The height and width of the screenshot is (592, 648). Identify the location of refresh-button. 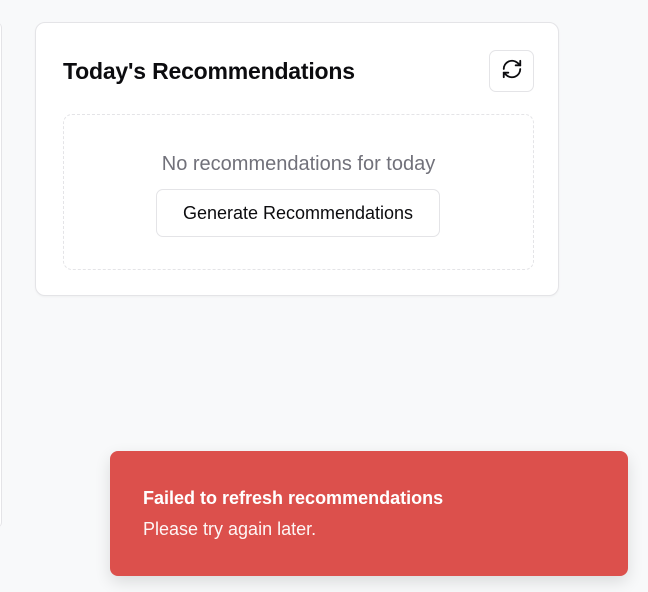
(511, 71).